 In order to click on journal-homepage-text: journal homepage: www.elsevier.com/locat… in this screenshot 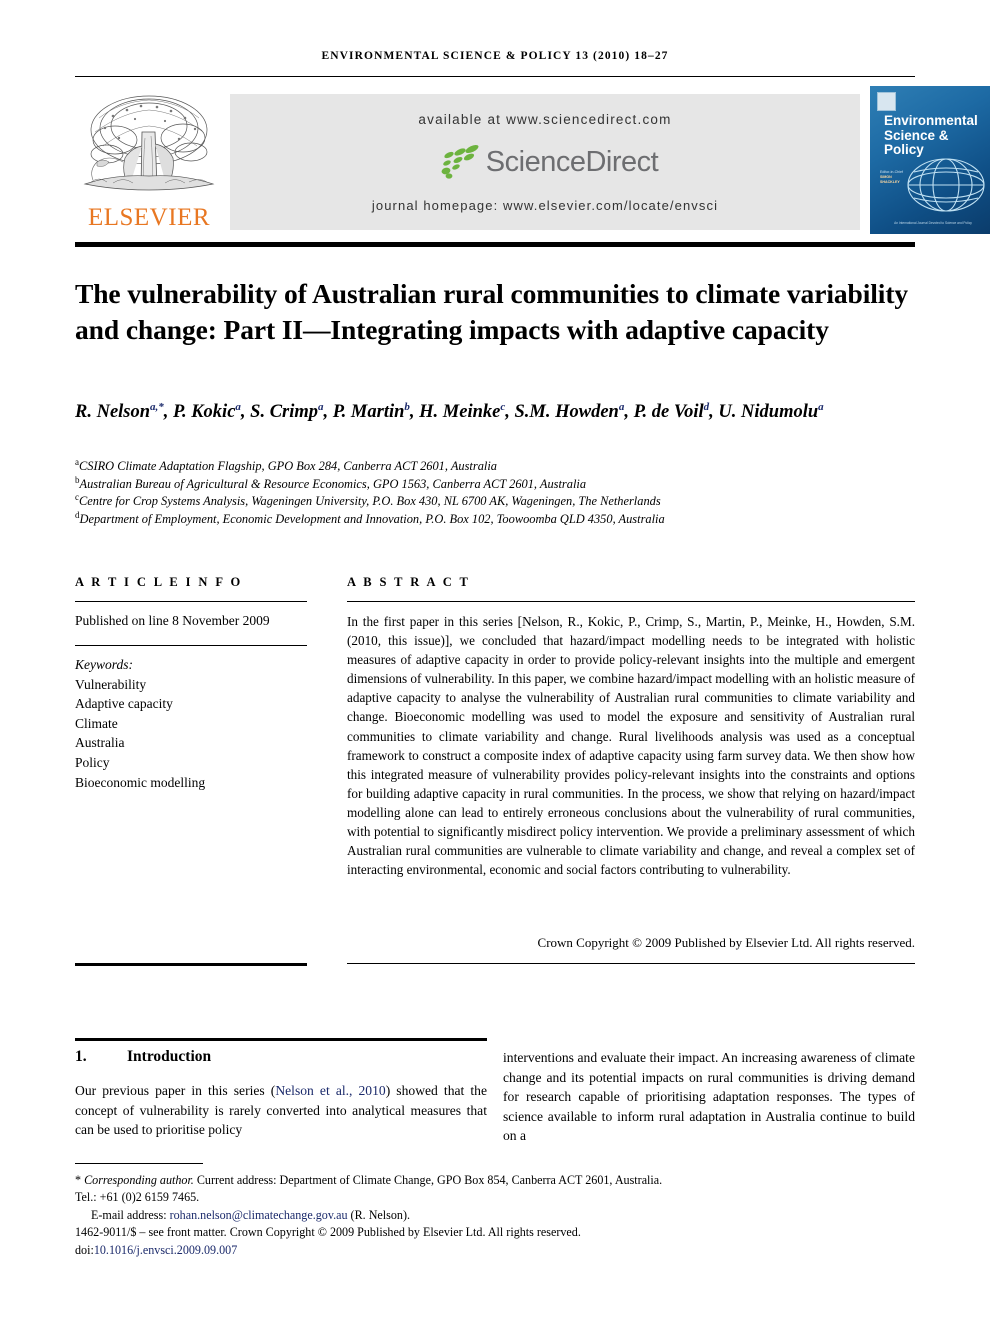, I will do `click(545, 205)`.